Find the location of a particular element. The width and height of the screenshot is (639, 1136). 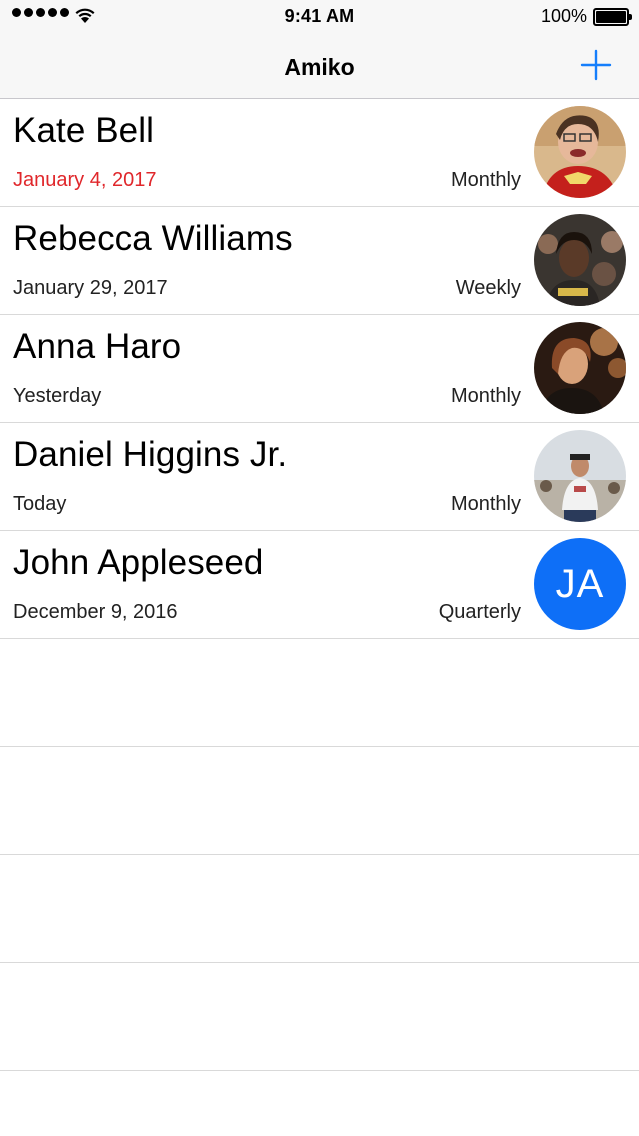

contact-date: January 4, 2017 is located at coordinates (85, 180).